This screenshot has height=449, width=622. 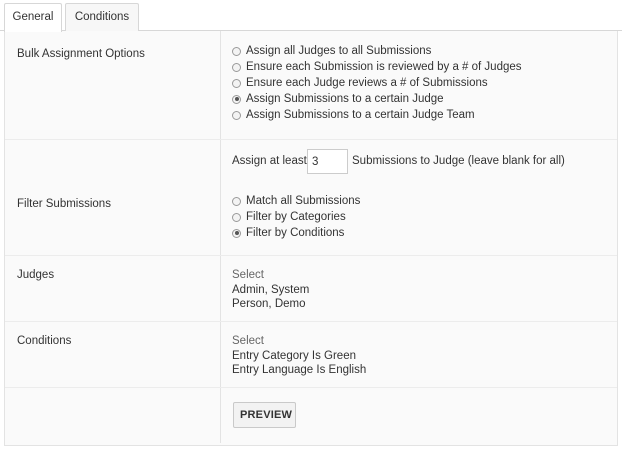 What do you see at coordinates (311, 289) in the screenshot?
I see `judges-row: Judges Select Admin, System Person, Demo` at bounding box center [311, 289].